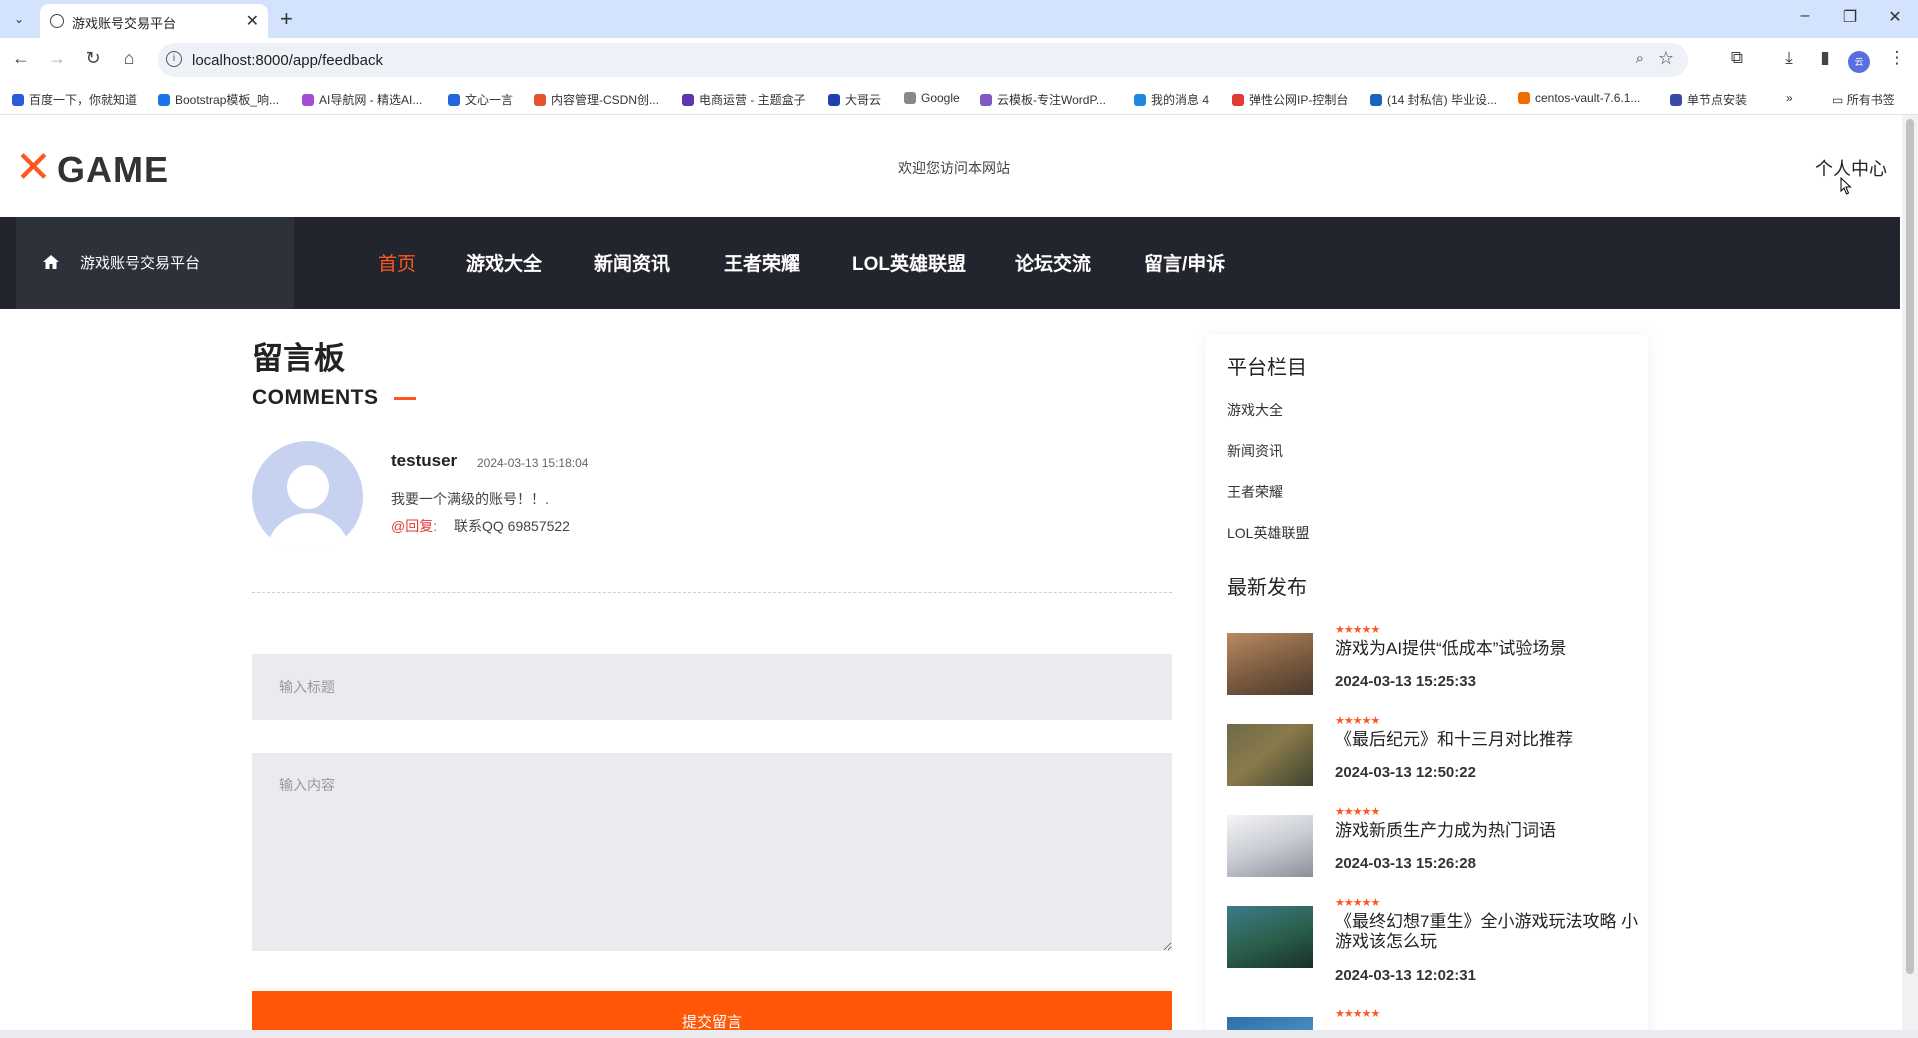 The width and height of the screenshot is (1918, 1038). I want to click on download-icon: ⤓, so click(1789, 58).